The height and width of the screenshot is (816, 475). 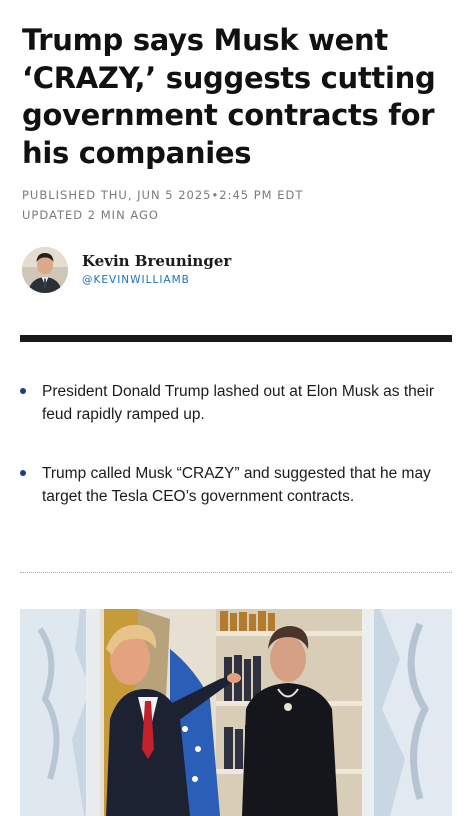 I want to click on author-byline: Kevin Breuninger @KEVINWILLIAMB, so click(x=126, y=270).